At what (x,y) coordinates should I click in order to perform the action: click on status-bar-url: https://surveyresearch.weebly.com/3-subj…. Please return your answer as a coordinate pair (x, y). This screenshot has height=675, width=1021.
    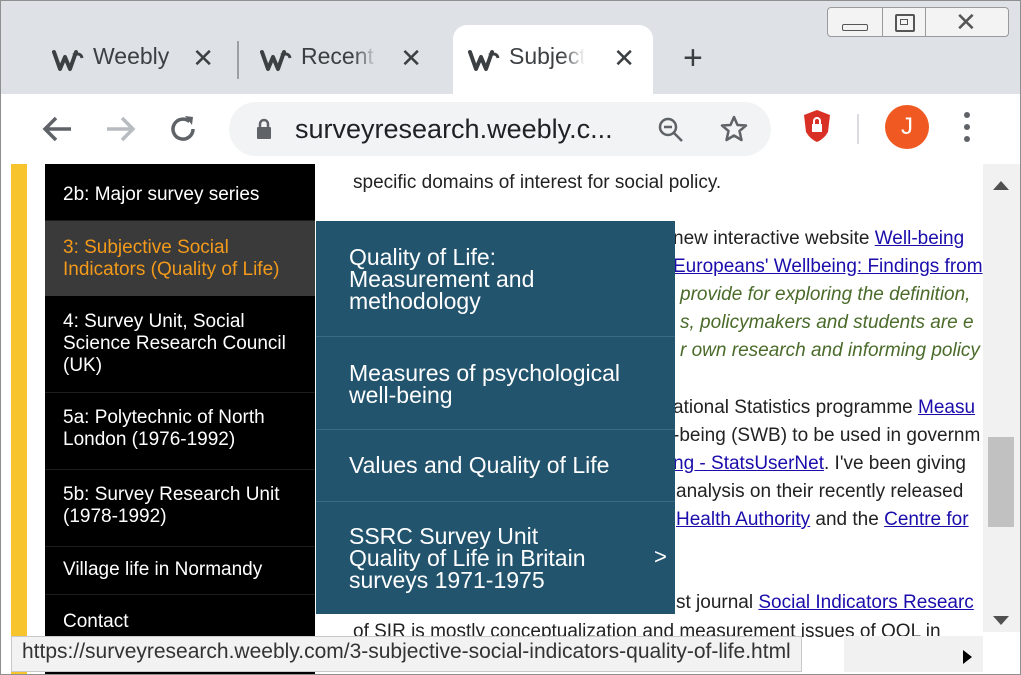
    Looking at the image, I should click on (406, 654).